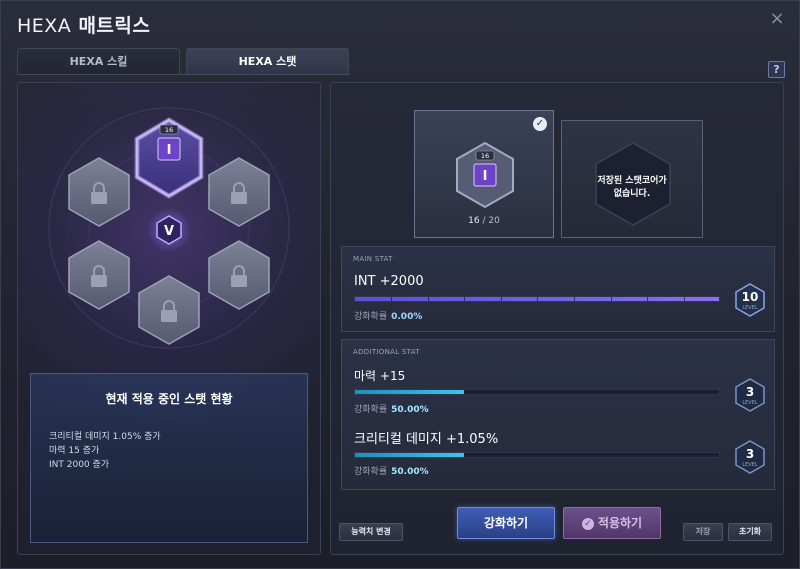 The width and height of the screenshot is (800, 569). Describe the element at coordinates (79, 465) in the screenshot. I see `summary-line: INT 2000 증가` at that location.